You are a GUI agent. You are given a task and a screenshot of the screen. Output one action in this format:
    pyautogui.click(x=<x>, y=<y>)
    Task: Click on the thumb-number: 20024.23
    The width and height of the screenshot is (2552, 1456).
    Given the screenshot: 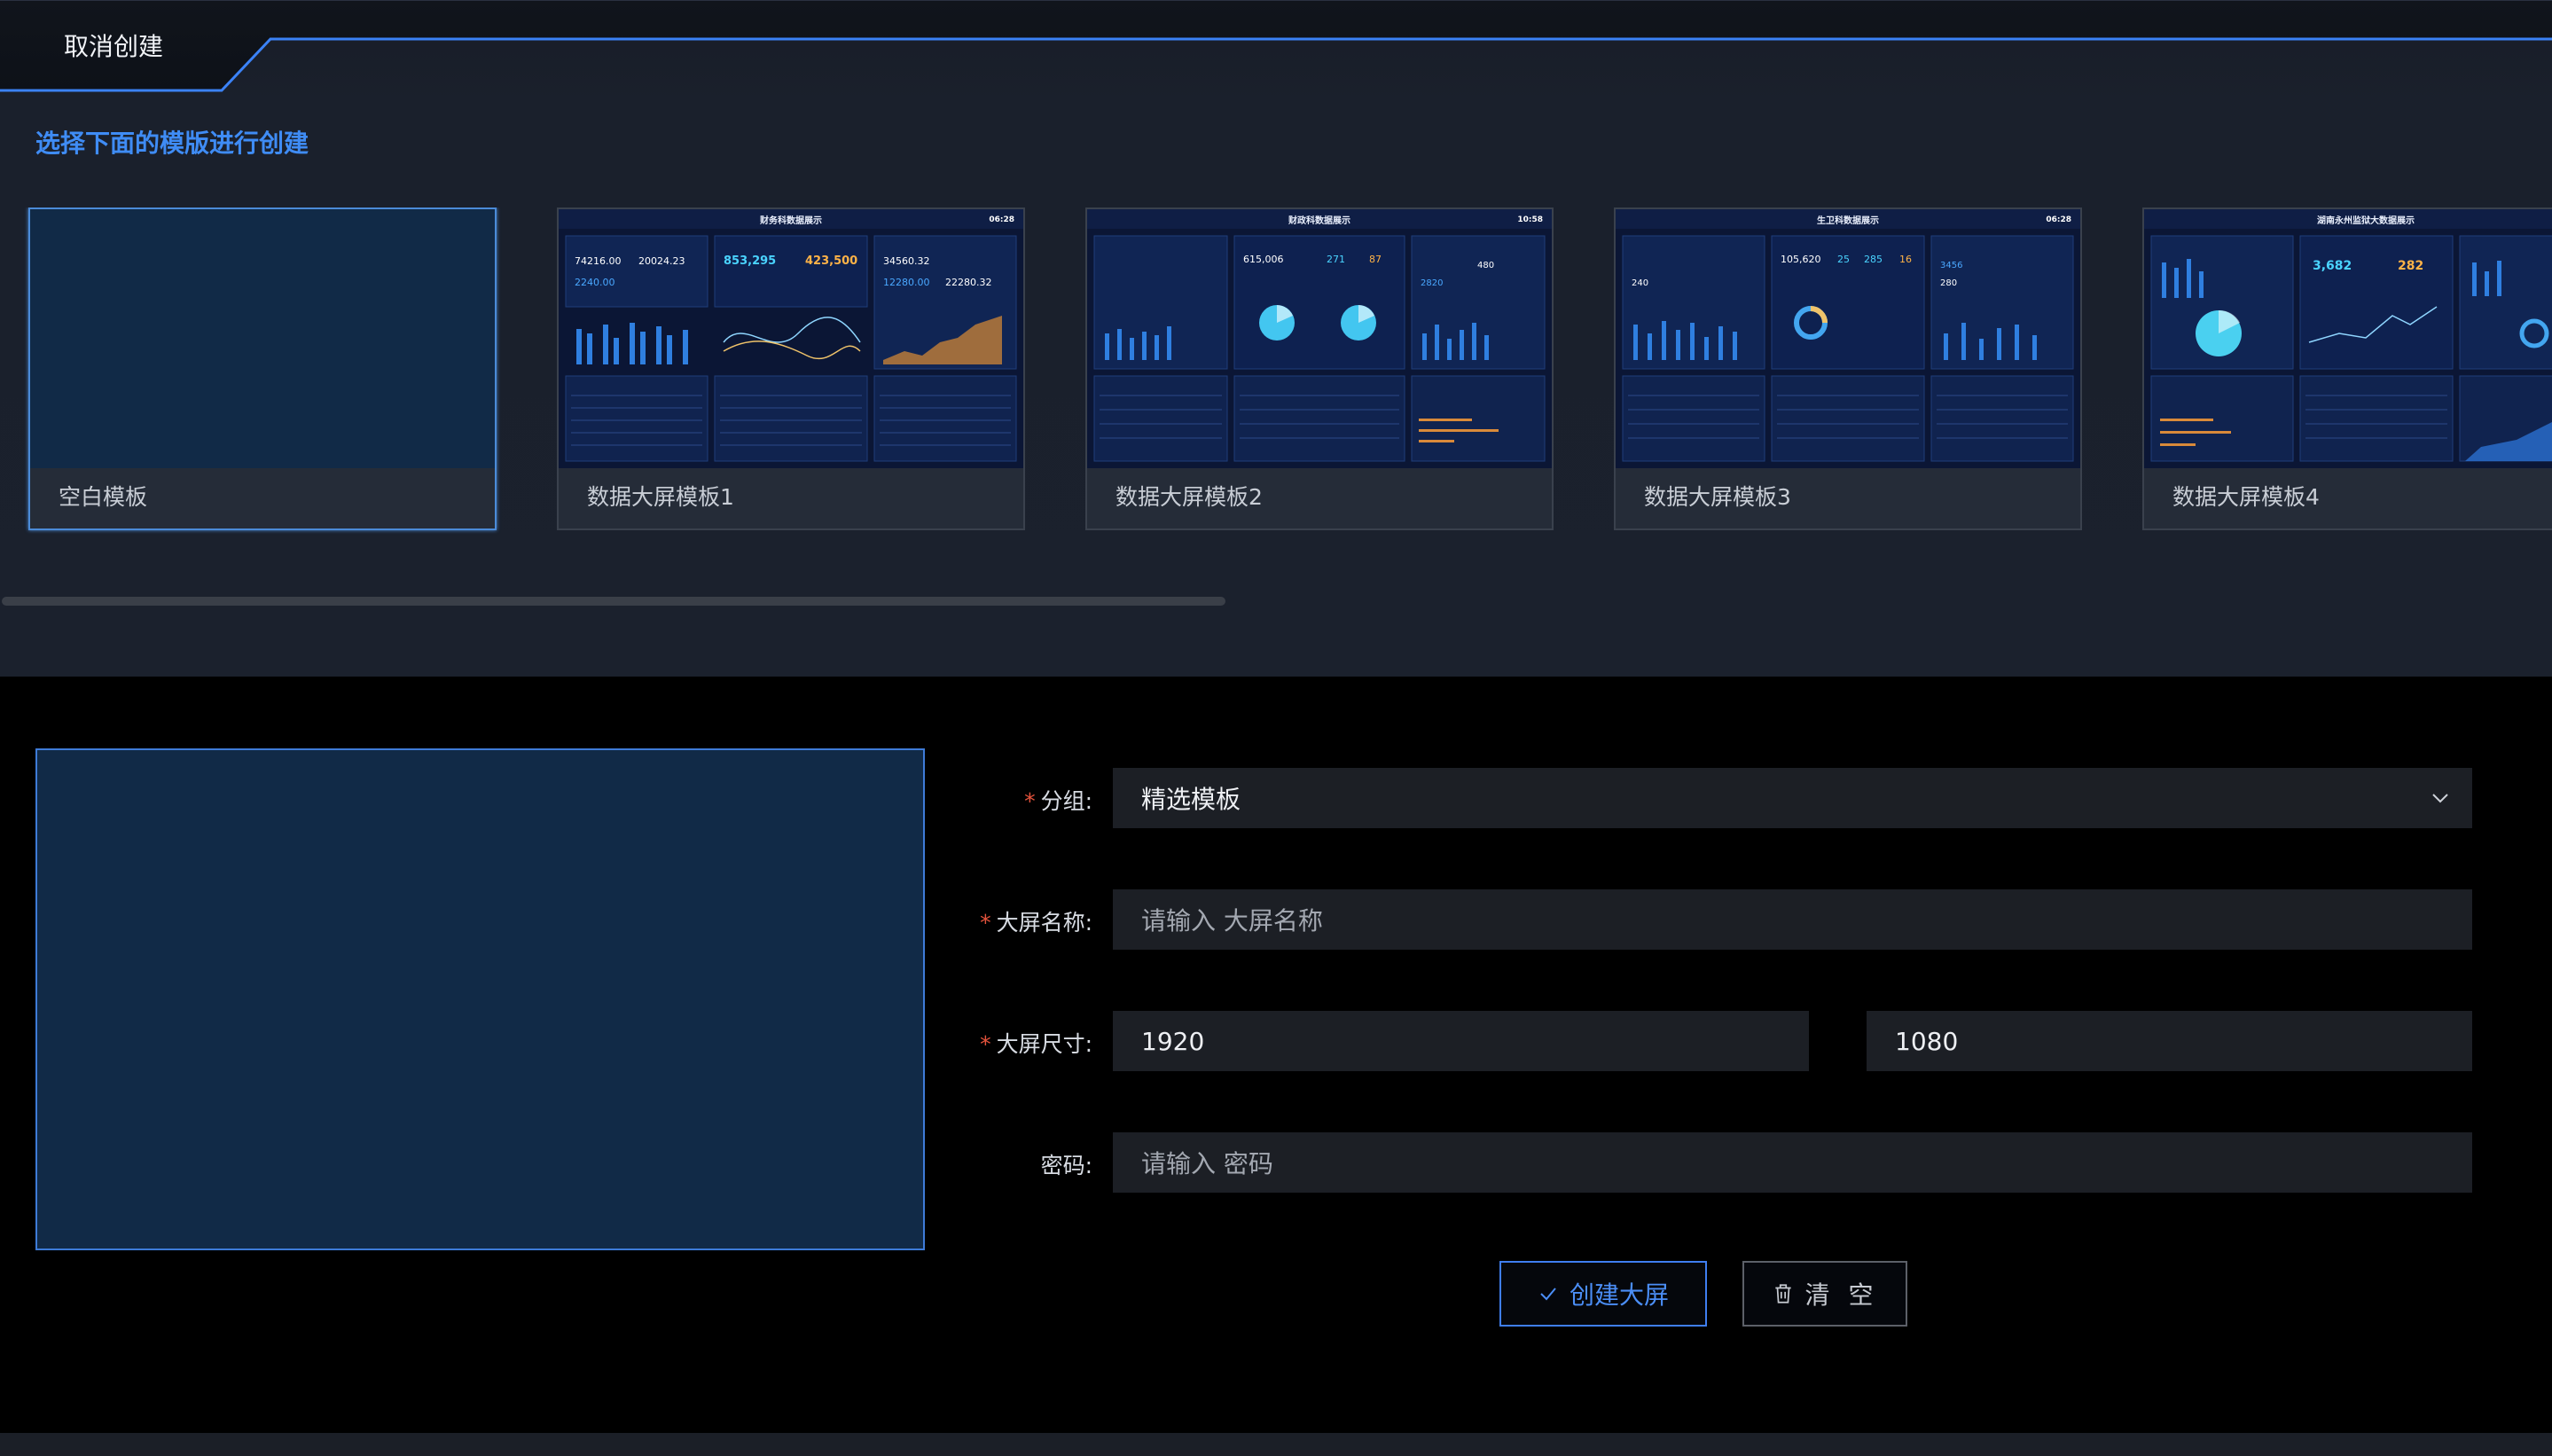 What is the action you would take?
    pyautogui.click(x=661, y=261)
    